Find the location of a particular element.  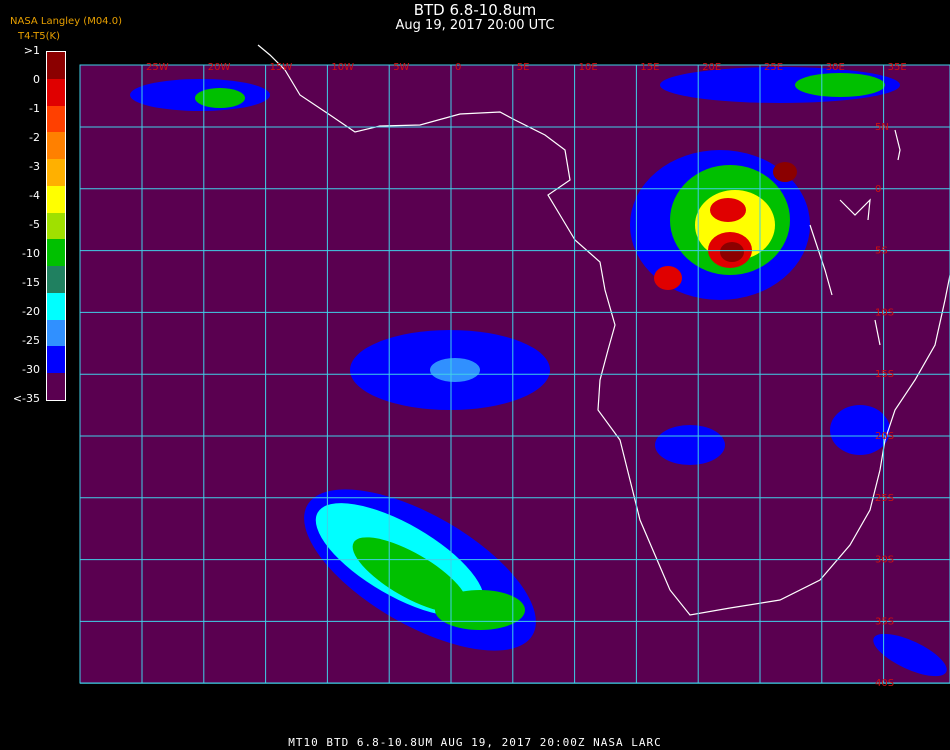

latitude-label: 10S is located at coordinates (884, 312).